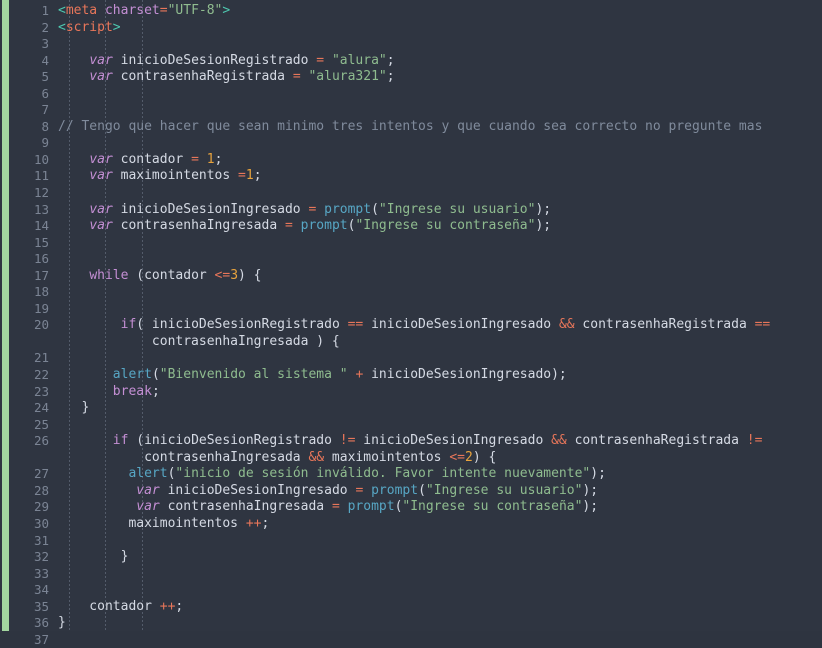 The width and height of the screenshot is (822, 648). What do you see at coordinates (461, 325) in the screenshot?
I see `token-plain: inicioDeSesionIngresado` at bounding box center [461, 325].